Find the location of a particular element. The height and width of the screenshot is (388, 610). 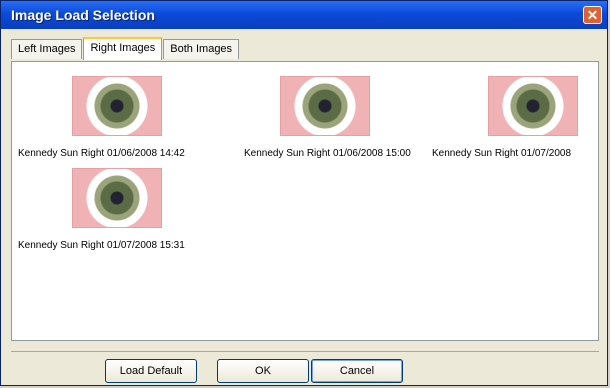

image-label: Kennedy Sun Right 01/06/2008 15:00 is located at coordinates (327, 153).